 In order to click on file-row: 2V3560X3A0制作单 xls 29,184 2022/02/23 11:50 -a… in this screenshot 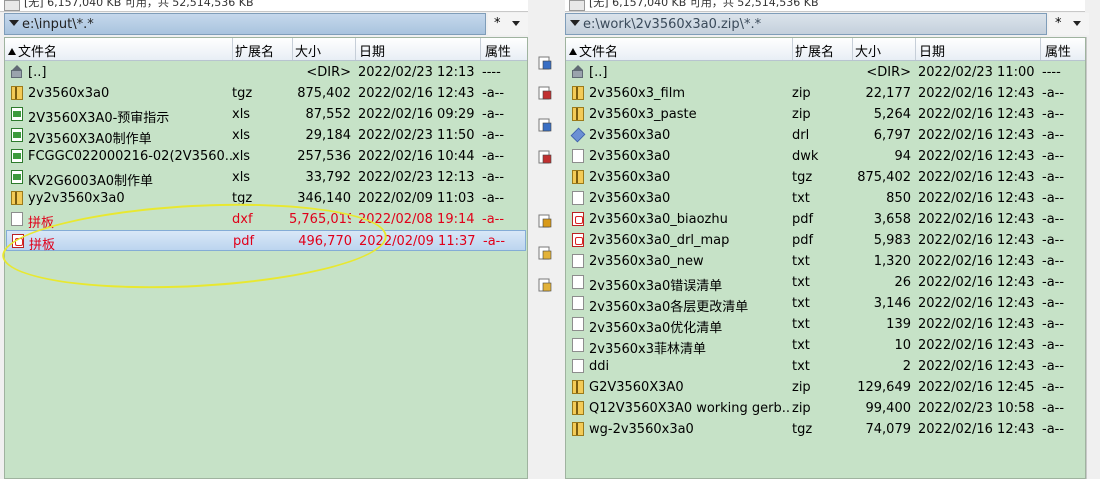, I will do `click(266, 136)`.